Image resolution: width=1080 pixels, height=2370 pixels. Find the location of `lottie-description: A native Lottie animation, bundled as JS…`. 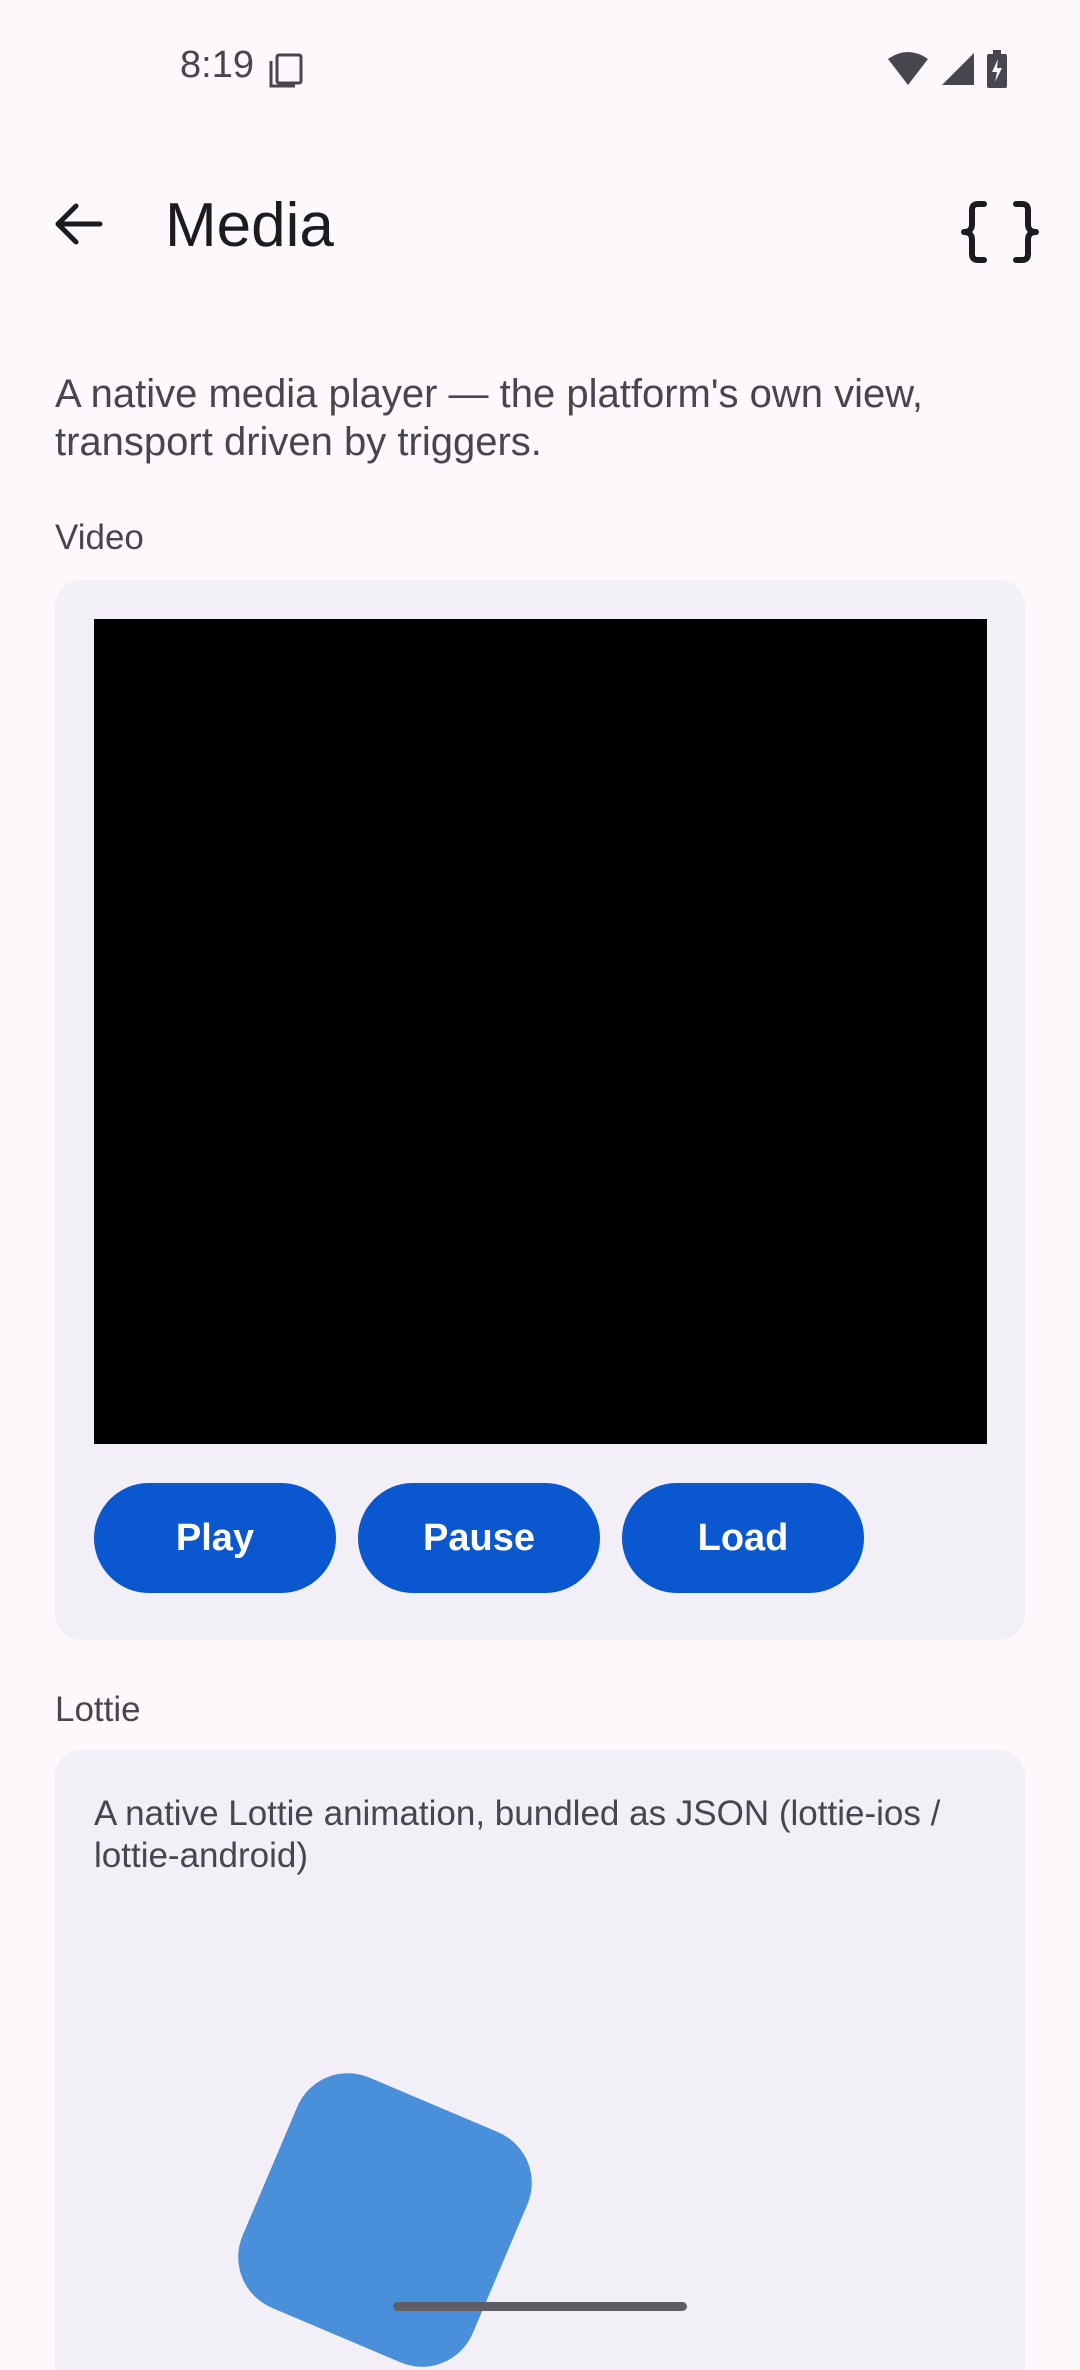

lottie-description: A native Lottie animation, bundled as JS… is located at coordinates (517, 1834).